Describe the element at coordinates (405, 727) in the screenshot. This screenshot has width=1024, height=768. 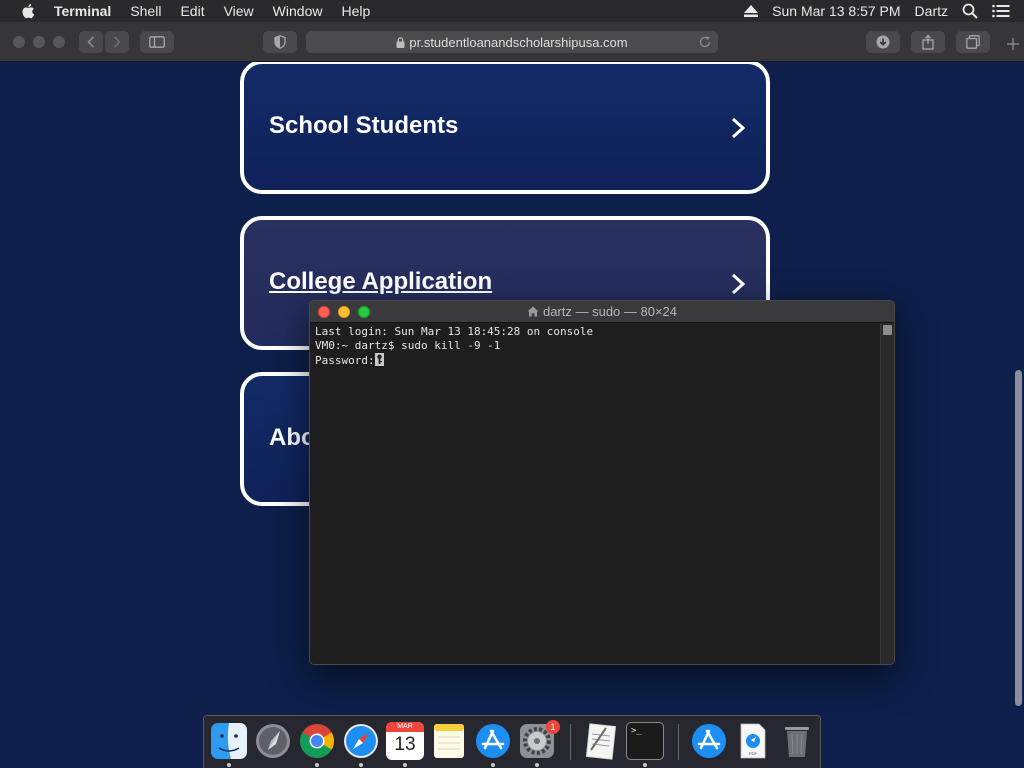
I see `calendar-month: MAR` at that location.